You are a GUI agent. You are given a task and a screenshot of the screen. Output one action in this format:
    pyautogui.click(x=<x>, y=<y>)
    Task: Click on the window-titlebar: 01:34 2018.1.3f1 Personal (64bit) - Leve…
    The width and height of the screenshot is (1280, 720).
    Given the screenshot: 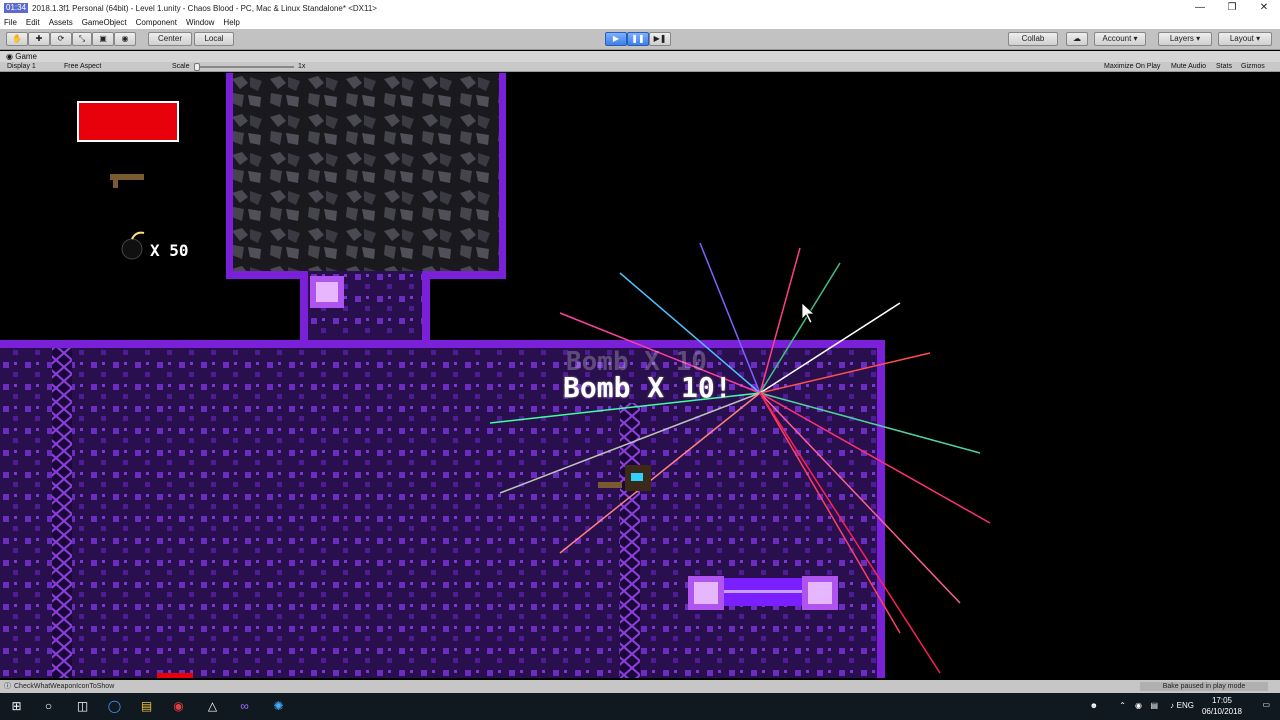 What is the action you would take?
    pyautogui.click(x=640, y=8)
    